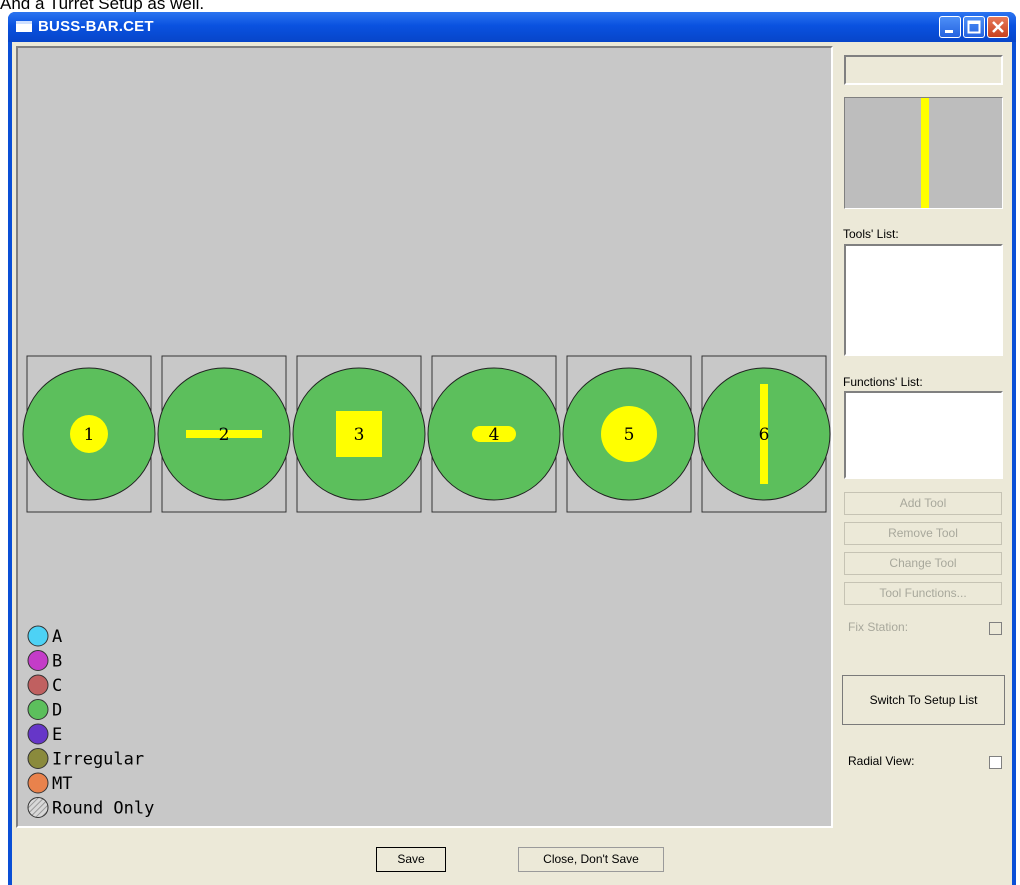 This screenshot has height=885, width=1020. Describe the element at coordinates (224, 435) in the screenshot. I see `station-label: 2` at that location.